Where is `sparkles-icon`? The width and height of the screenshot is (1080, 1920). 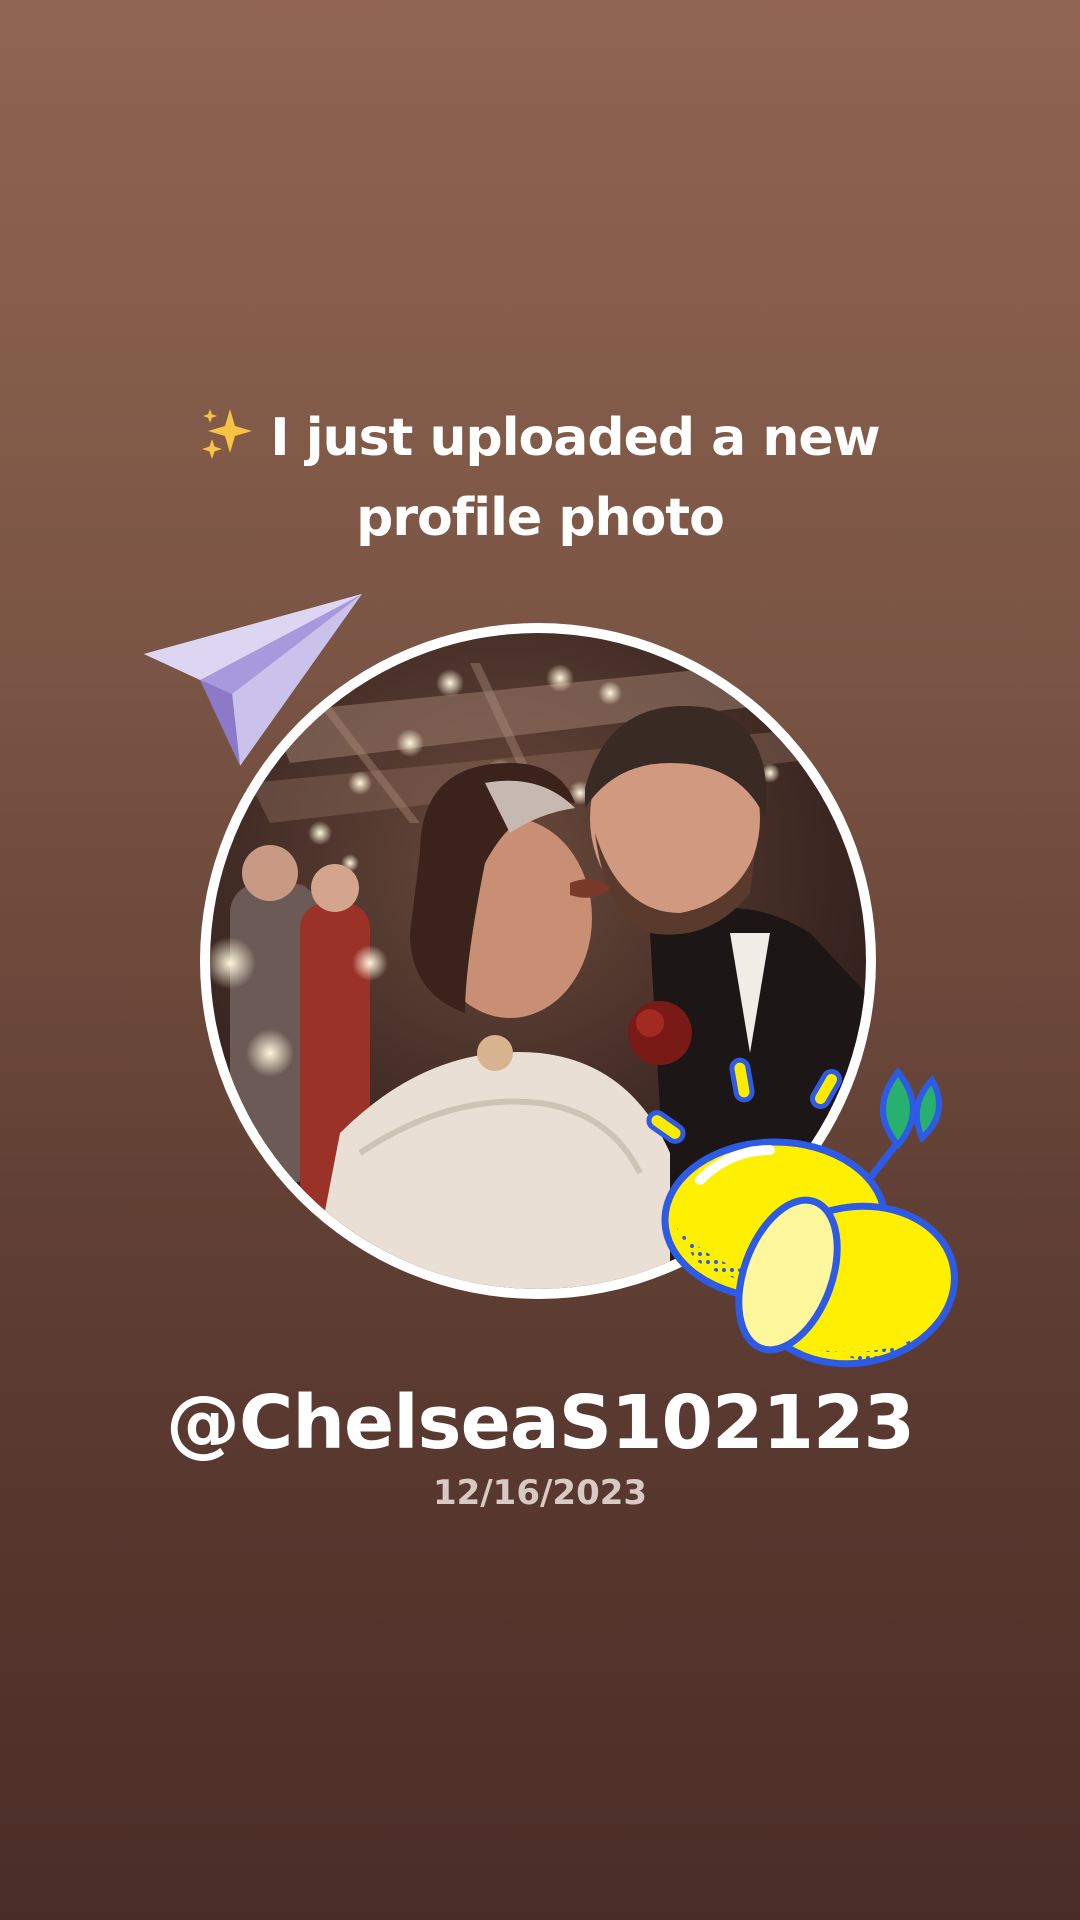 sparkles-icon is located at coordinates (228, 432).